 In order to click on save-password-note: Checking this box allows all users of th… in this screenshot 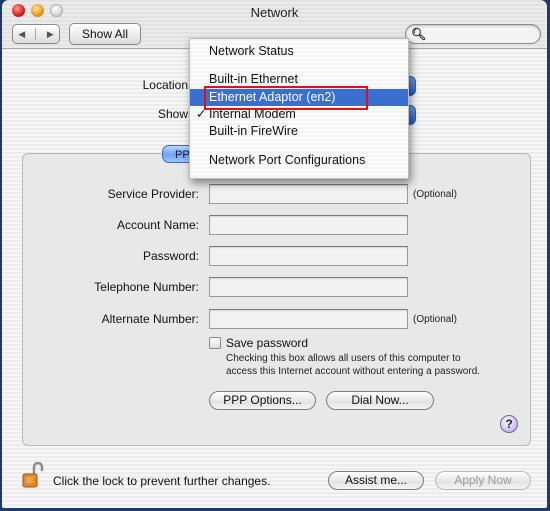, I will do `click(376, 365)`.